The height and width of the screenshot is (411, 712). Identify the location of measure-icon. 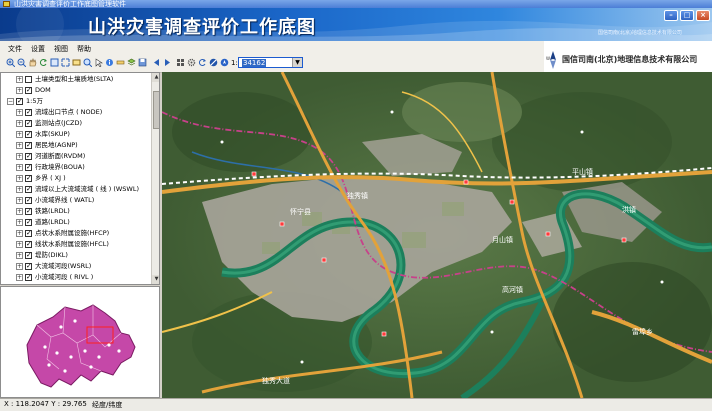
(120, 62).